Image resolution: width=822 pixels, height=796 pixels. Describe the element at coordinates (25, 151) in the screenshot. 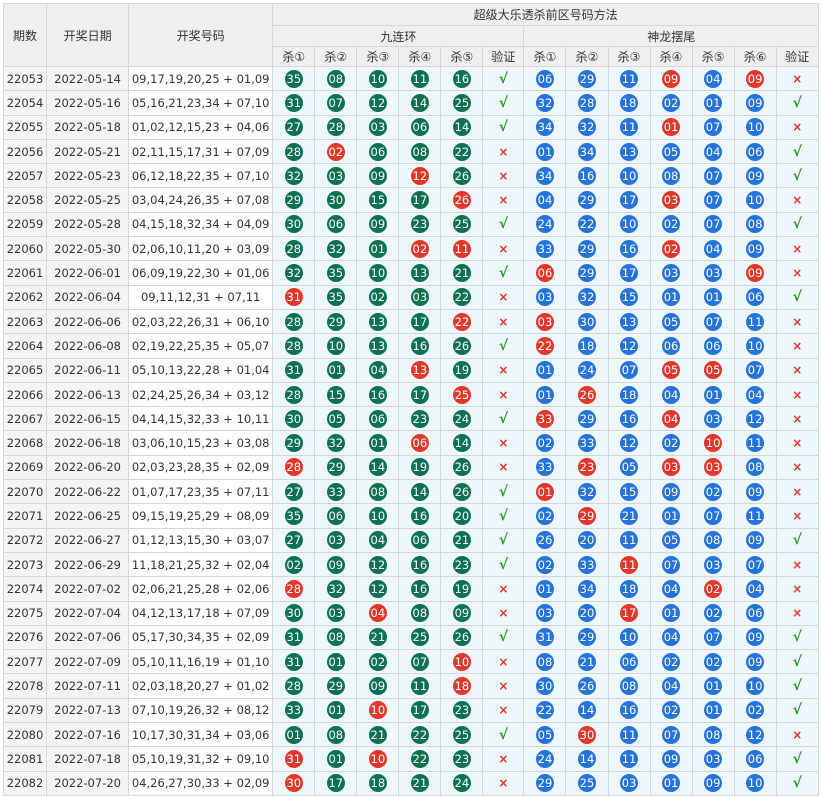

I see `issue-cell: 22056` at that location.